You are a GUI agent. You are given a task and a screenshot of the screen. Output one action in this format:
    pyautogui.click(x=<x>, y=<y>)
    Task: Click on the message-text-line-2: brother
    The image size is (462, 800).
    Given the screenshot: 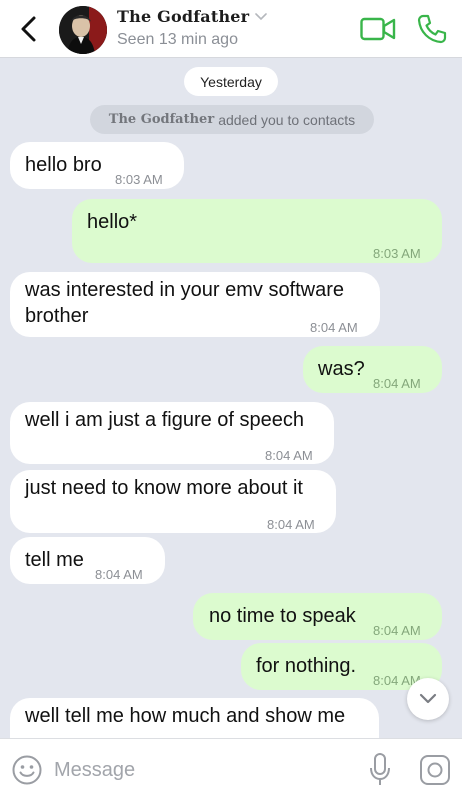 What is the action you would take?
    pyautogui.click(x=57, y=316)
    